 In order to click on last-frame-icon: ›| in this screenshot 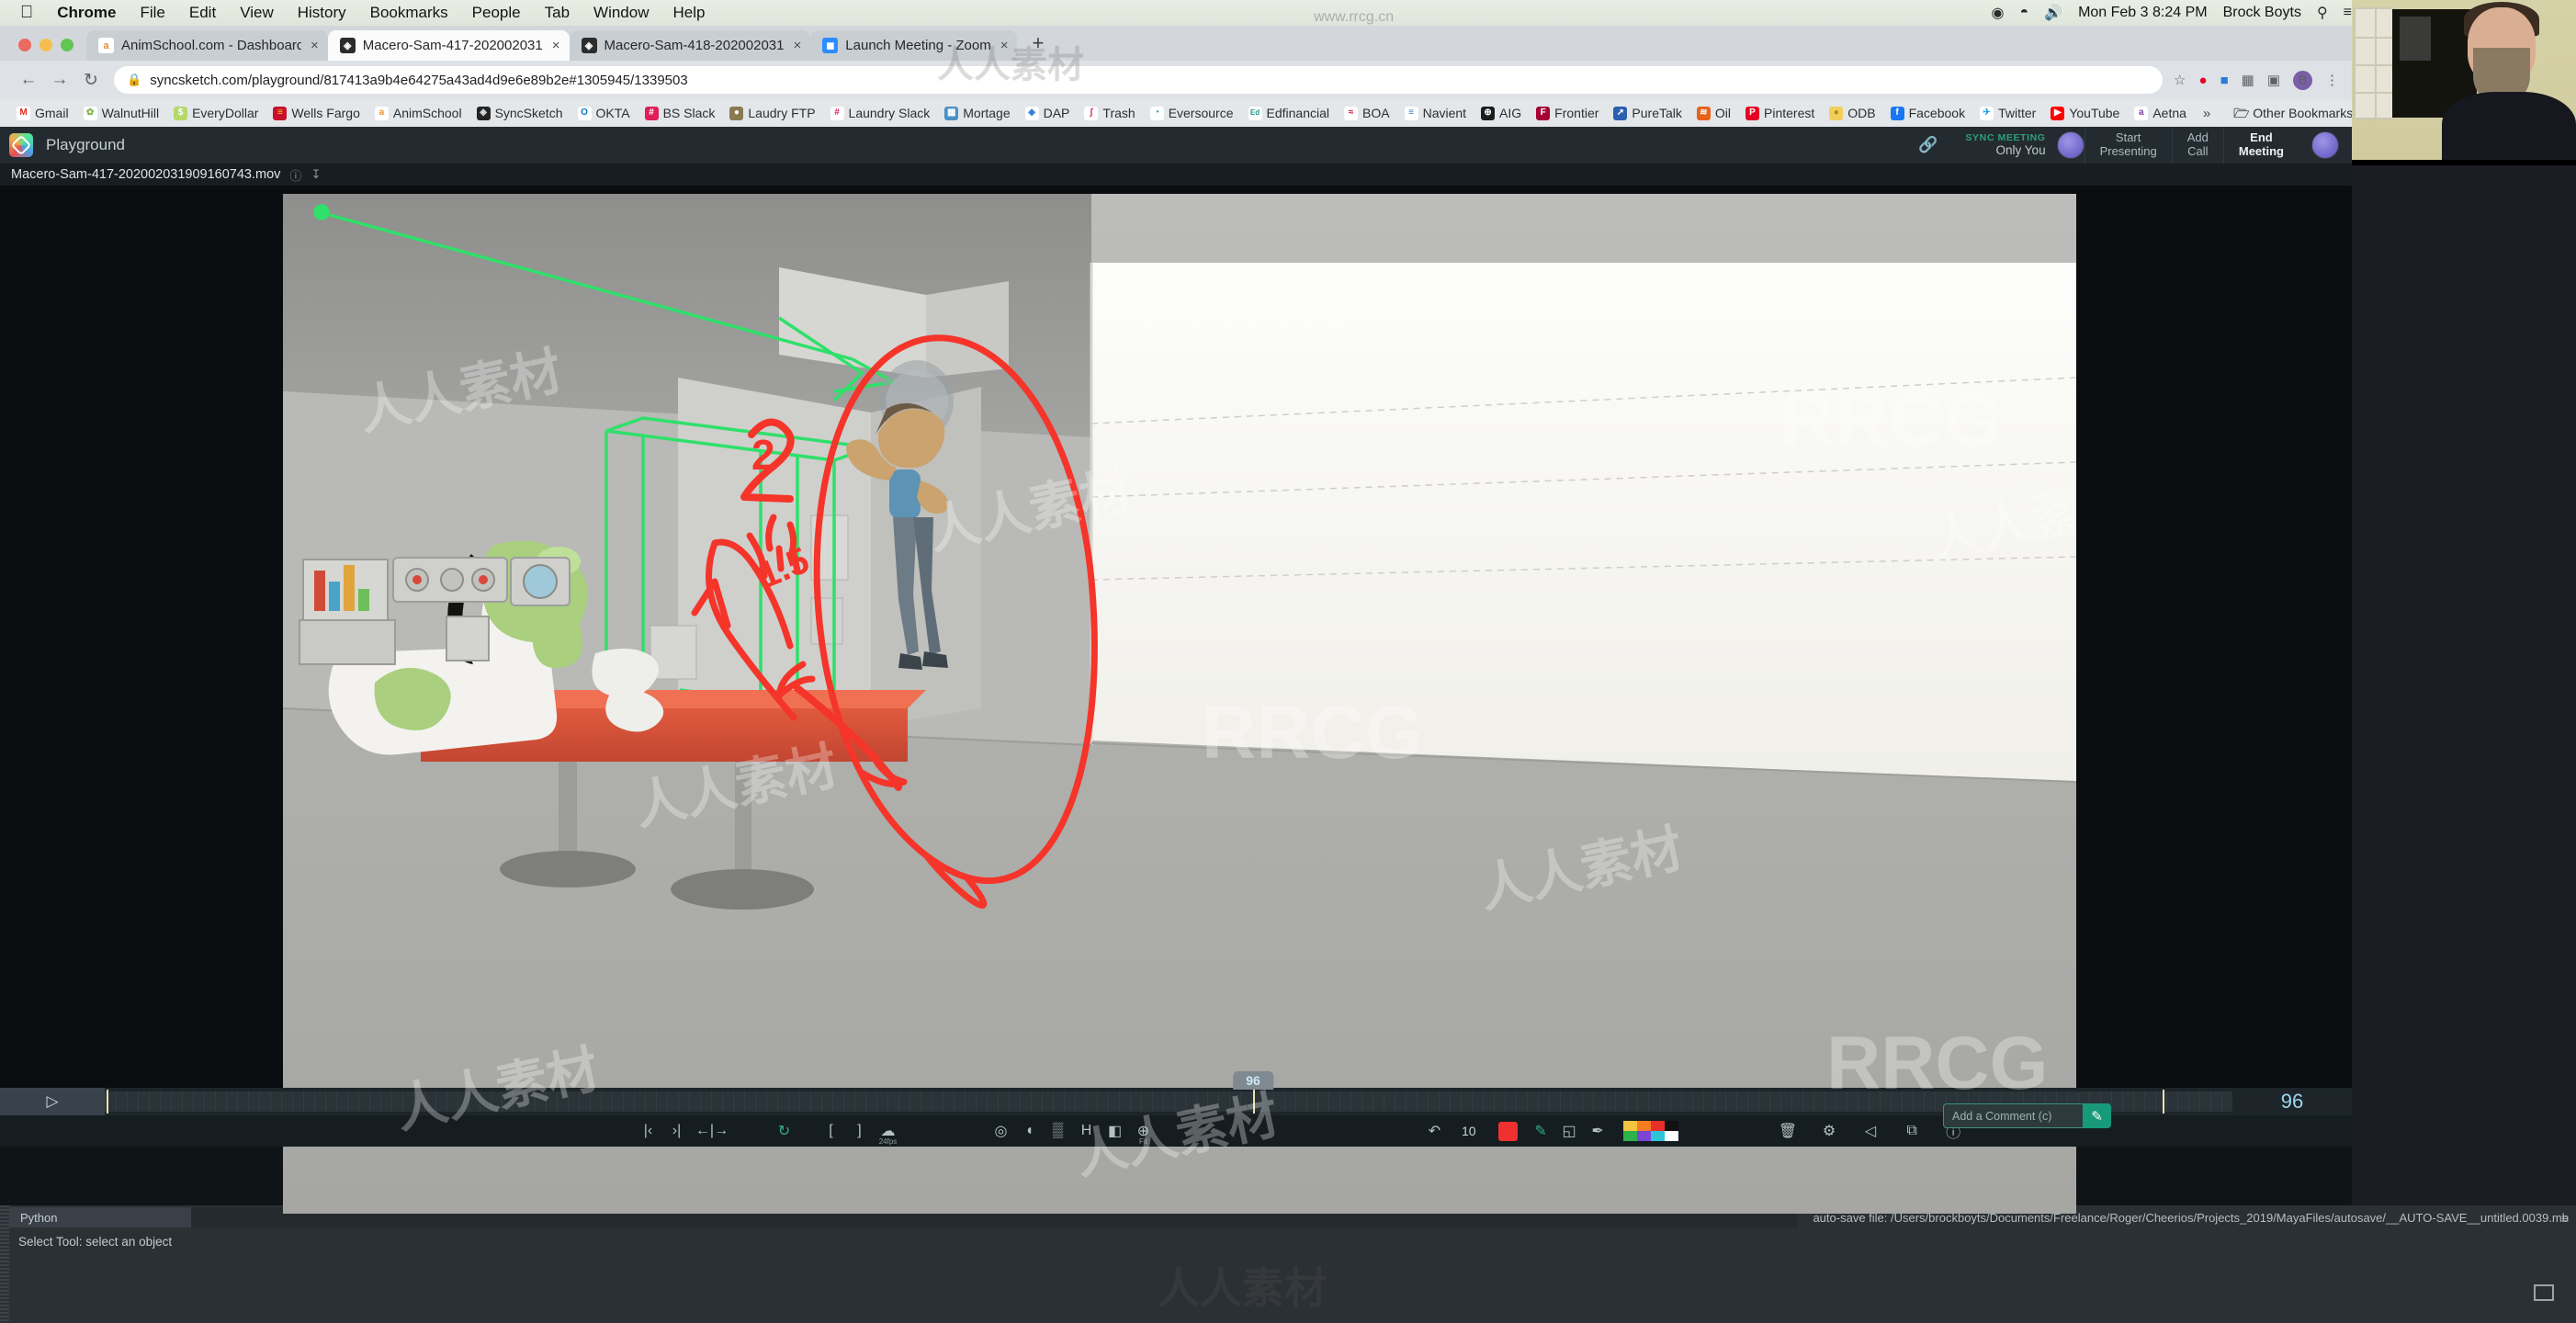, I will do `click(676, 1131)`.